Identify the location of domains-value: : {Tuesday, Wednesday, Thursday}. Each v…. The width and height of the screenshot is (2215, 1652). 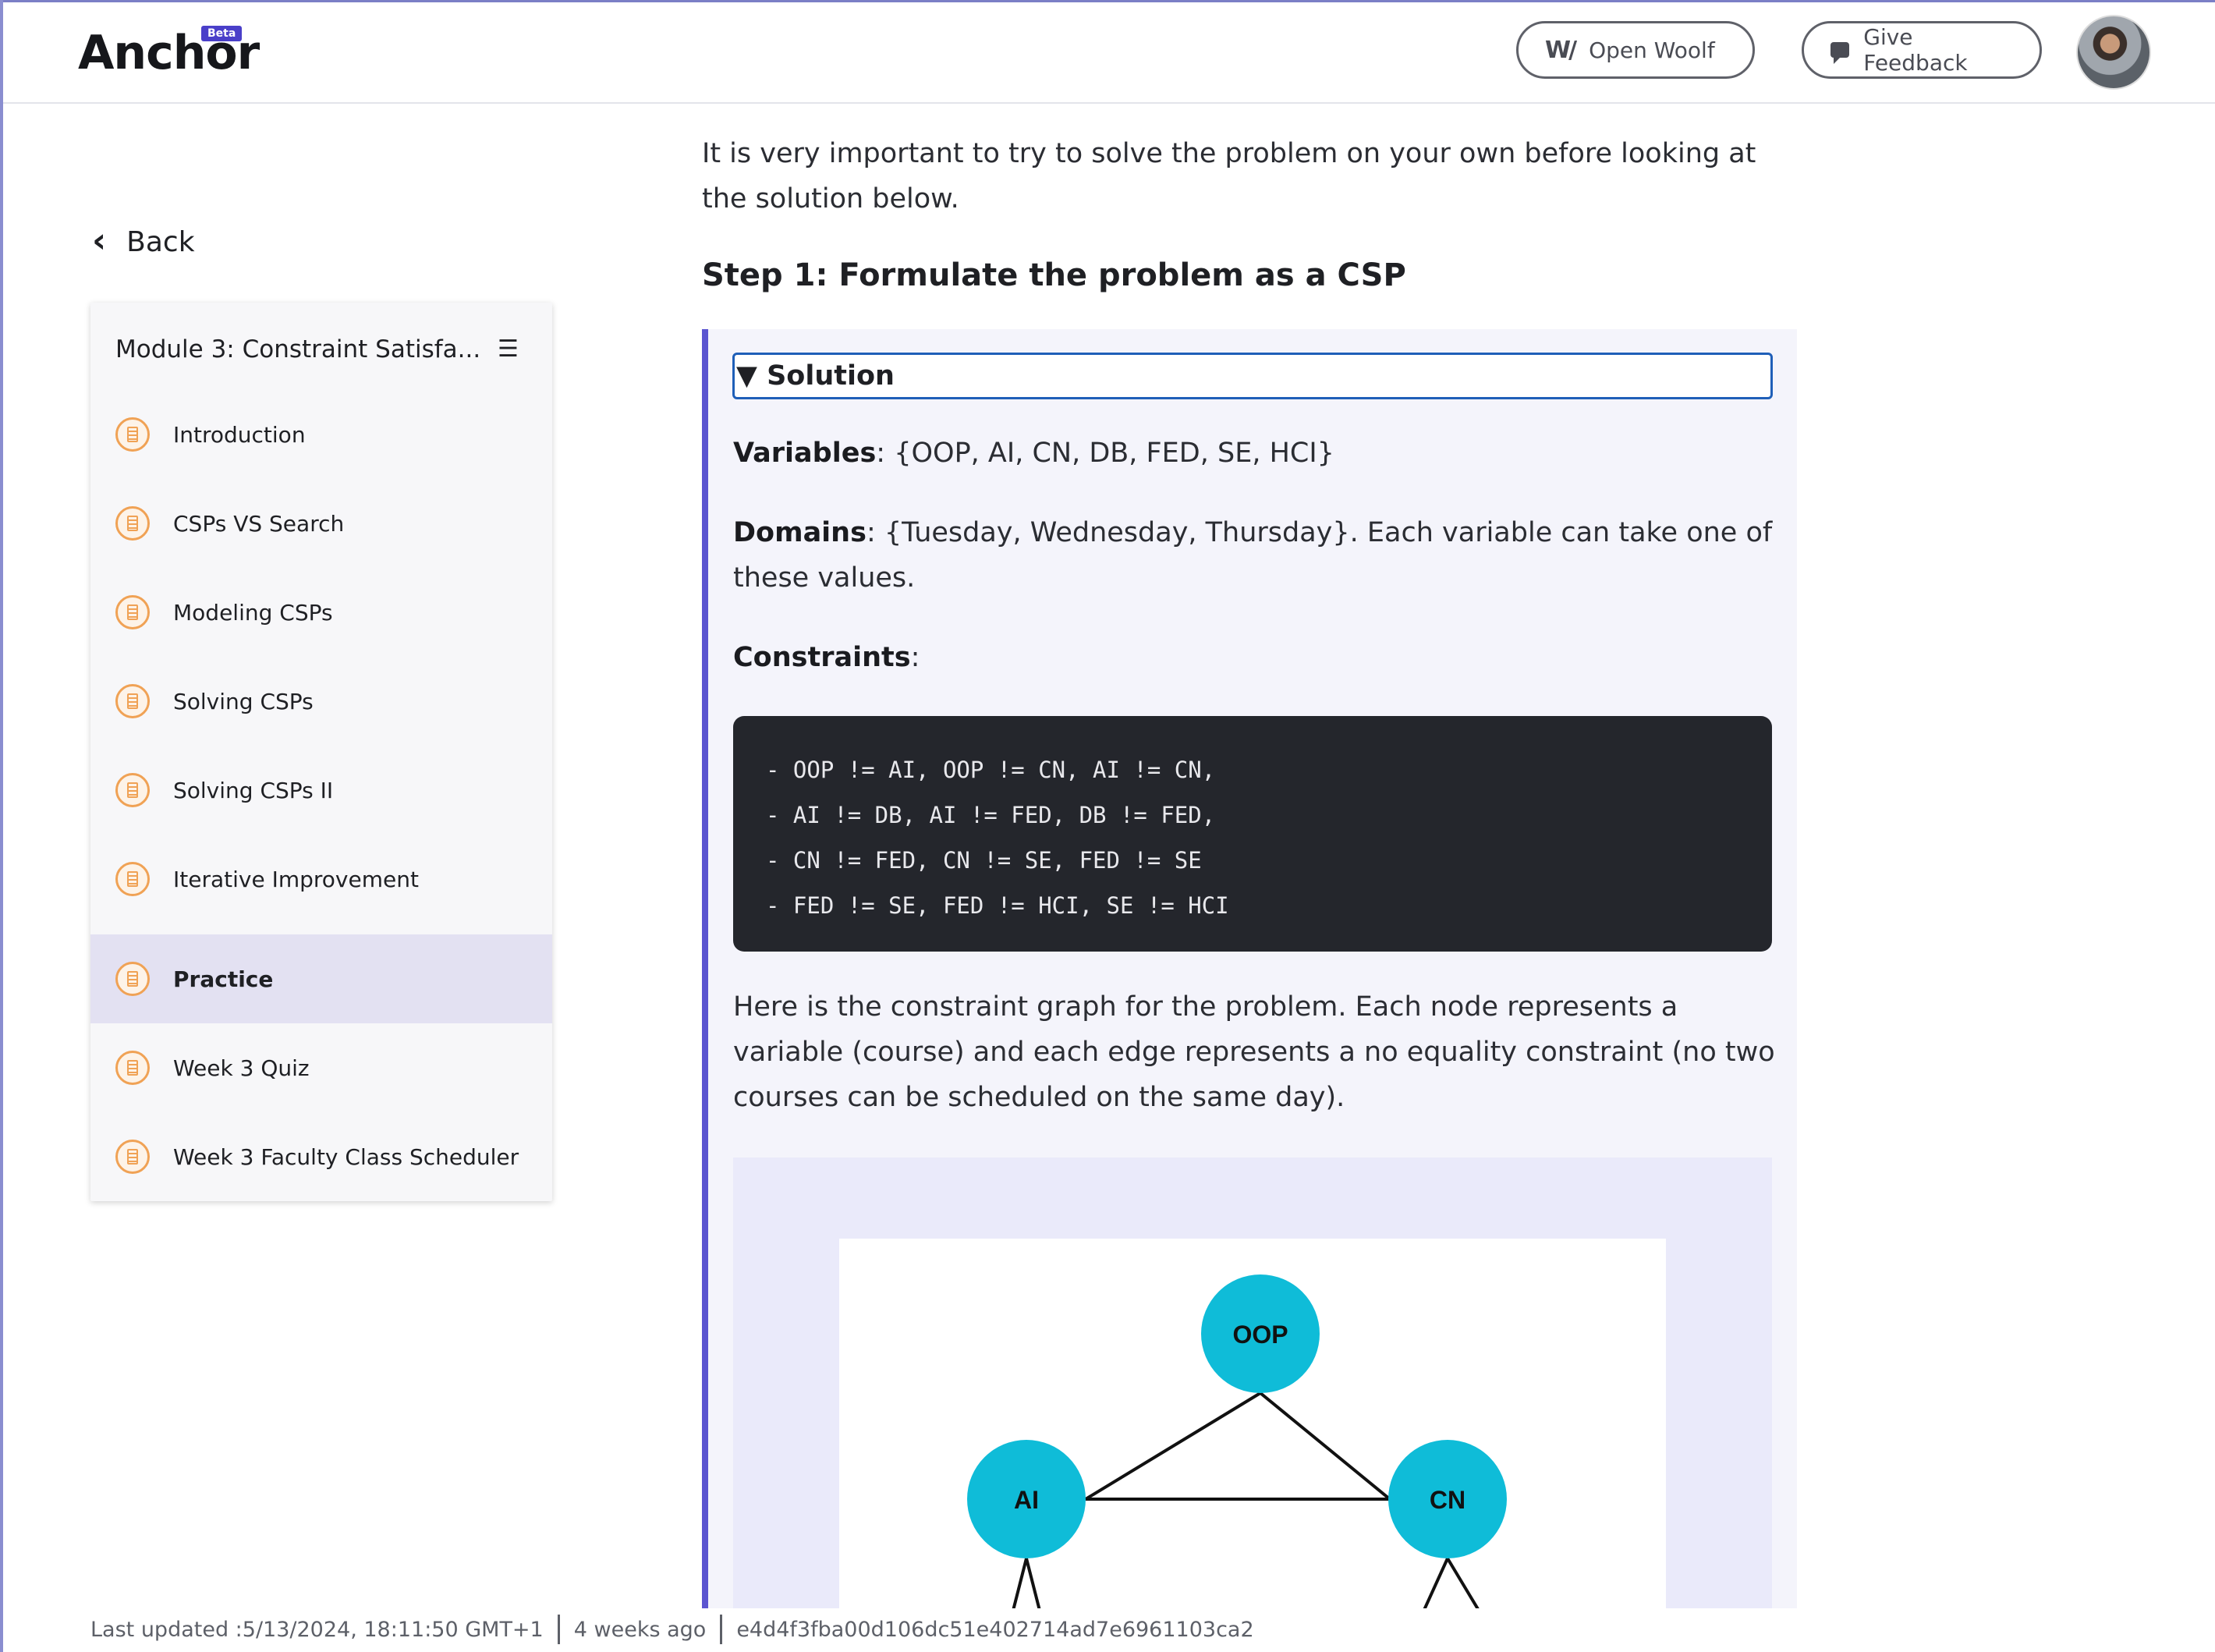
(1253, 555).